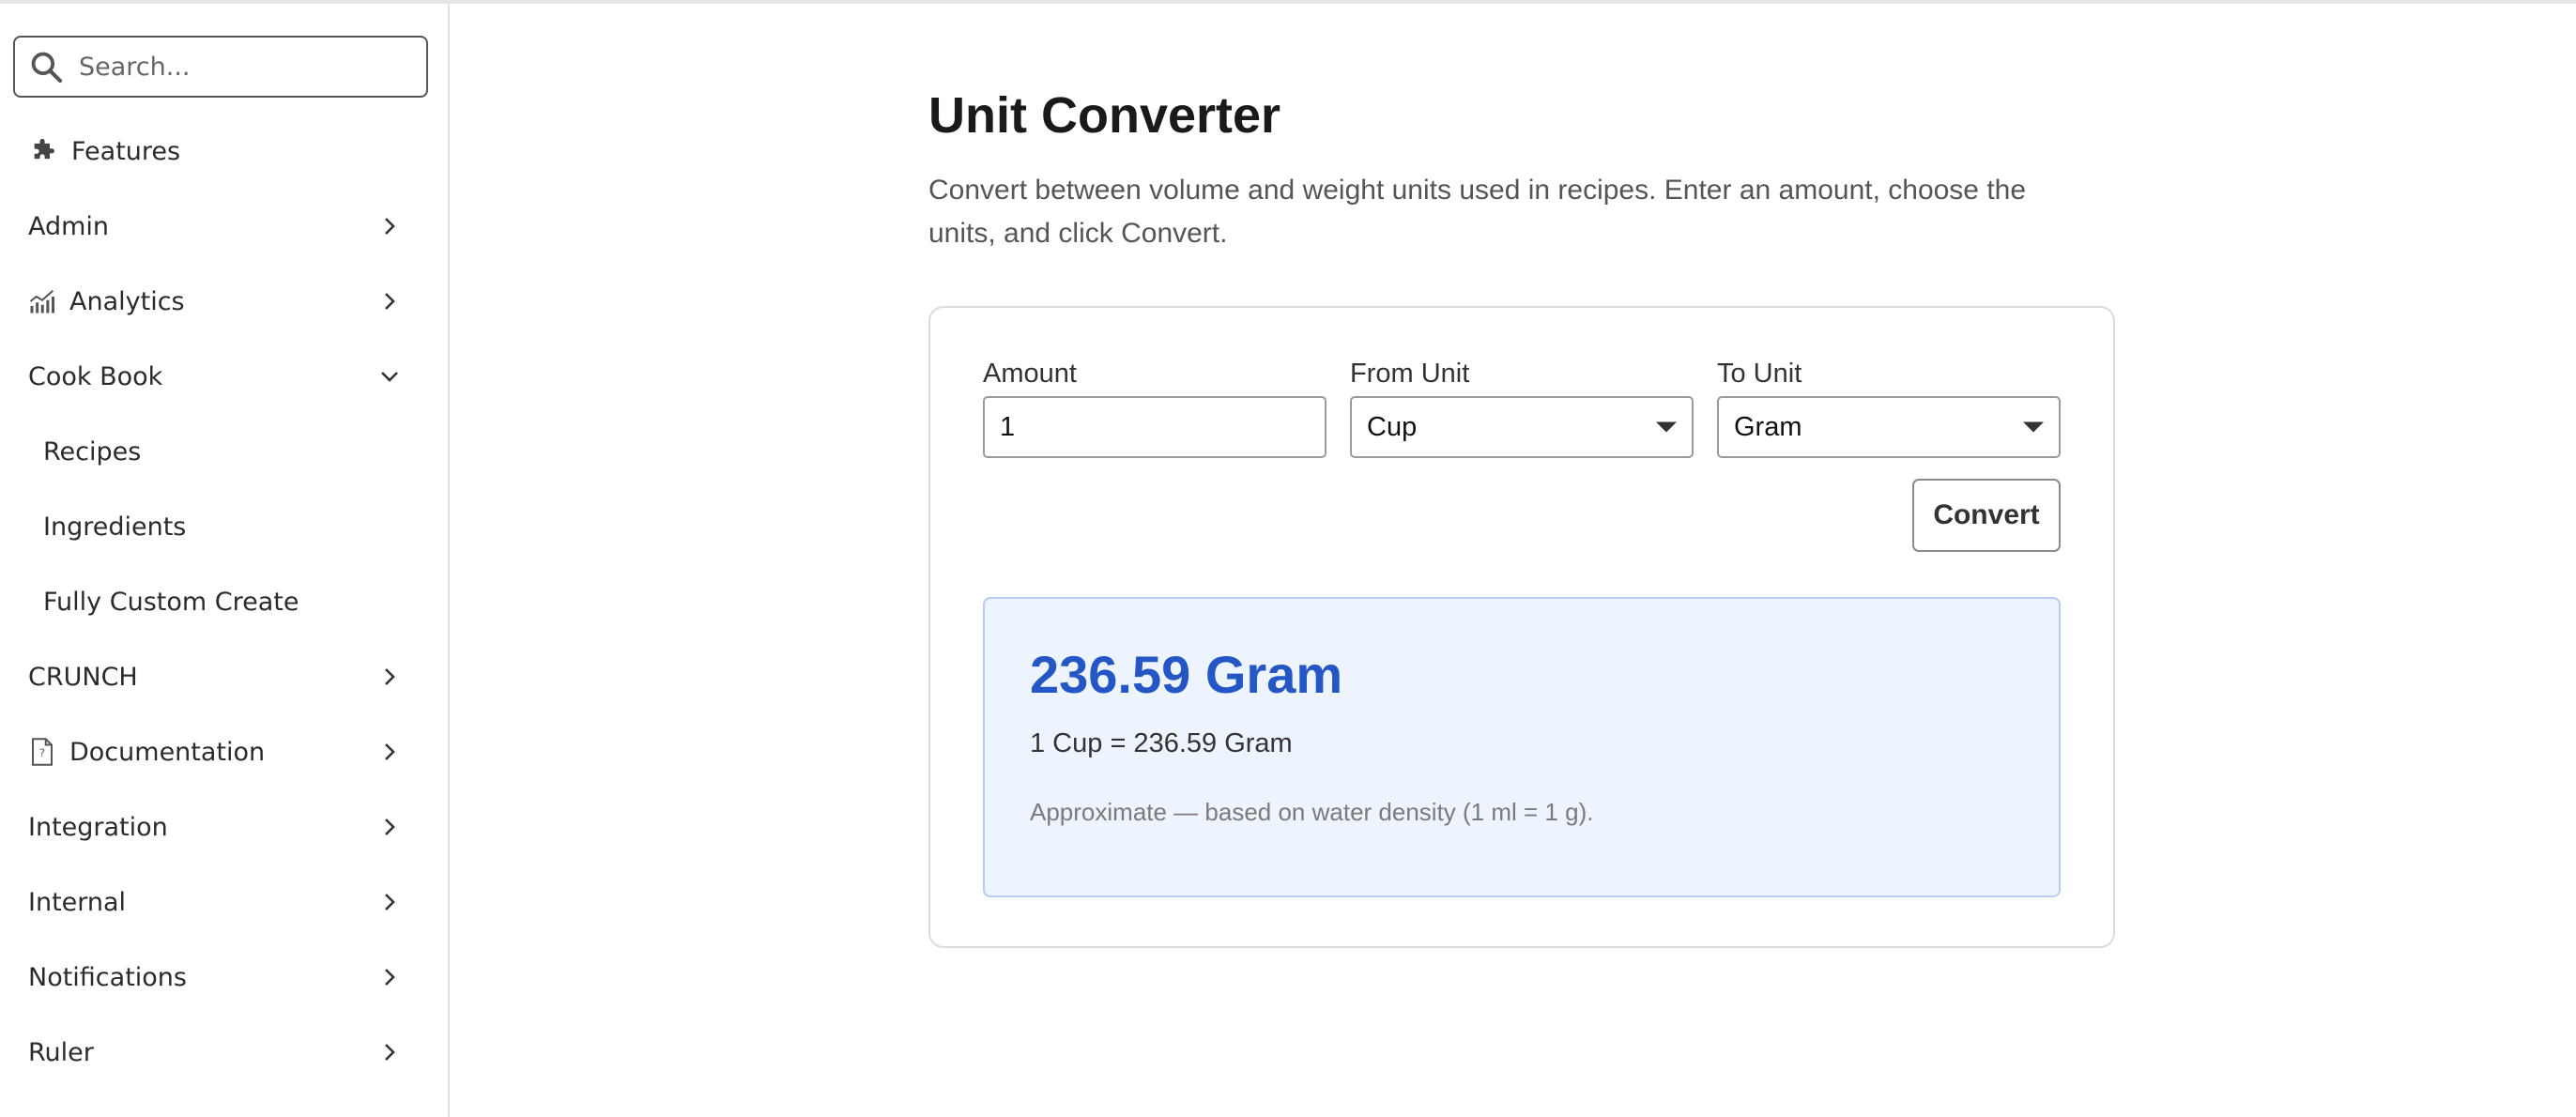  Describe the element at coordinates (224, 151) in the screenshot. I see `sidebar-item-features: Features` at that location.